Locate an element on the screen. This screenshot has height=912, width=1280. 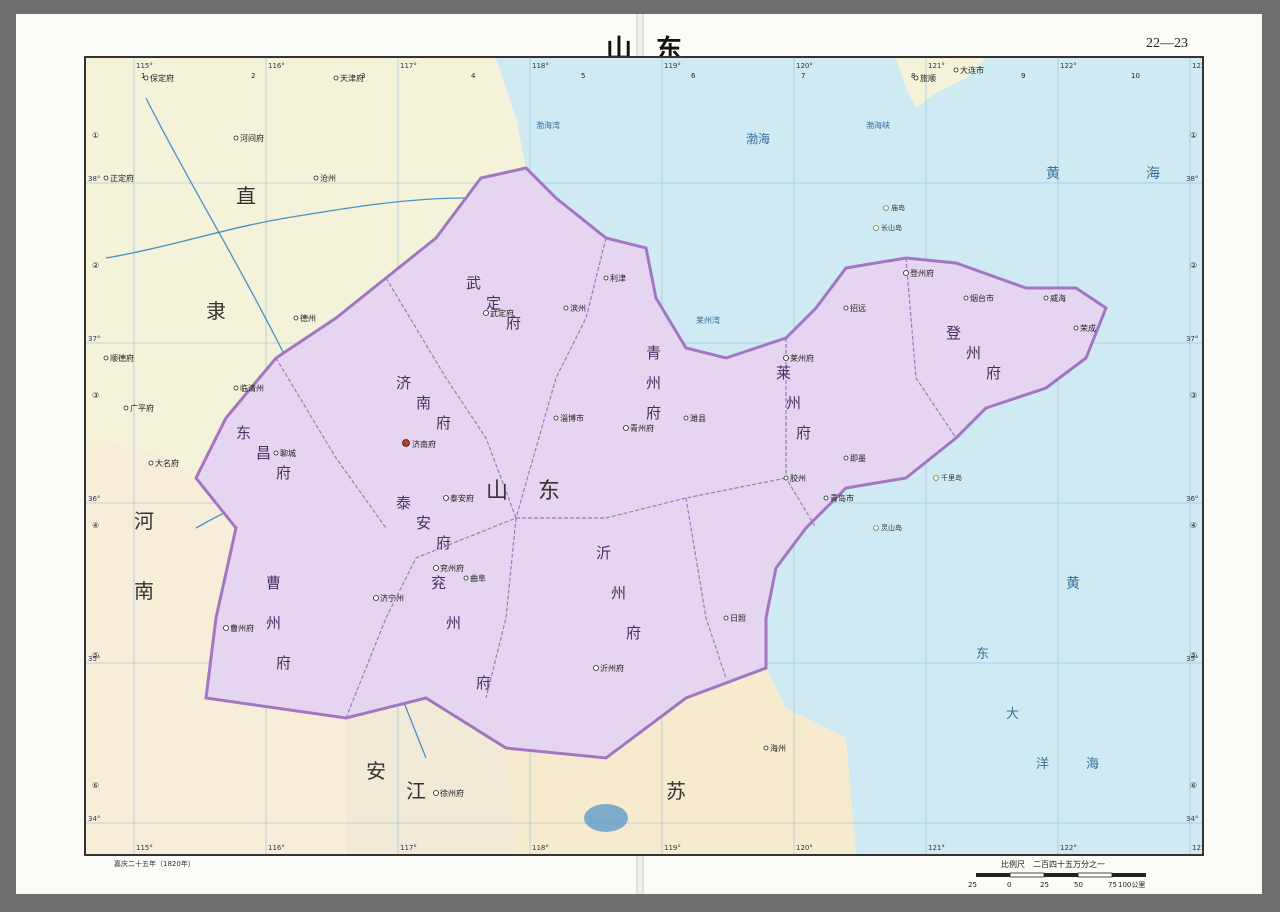
svg-text: 保定府 is located at coordinates (162, 78).